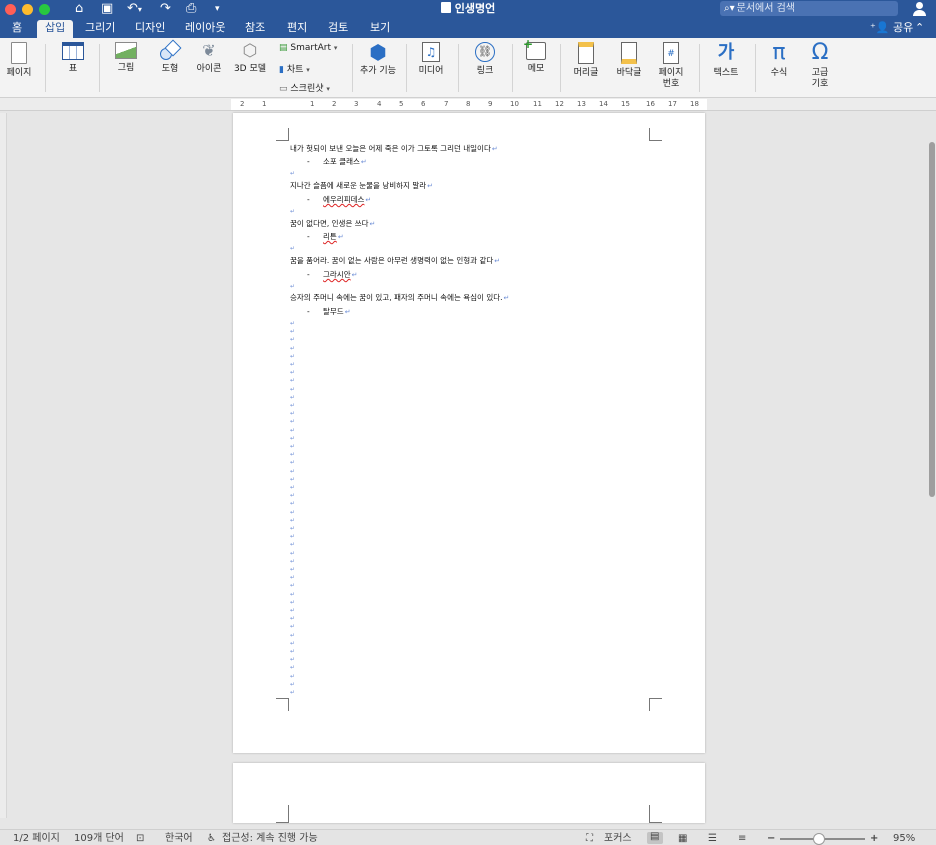 This screenshot has height=845, width=936. What do you see at coordinates (682, 839) in the screenshot?
I see `web-layout-view-button: ▦` at bounding box center [682, 839].